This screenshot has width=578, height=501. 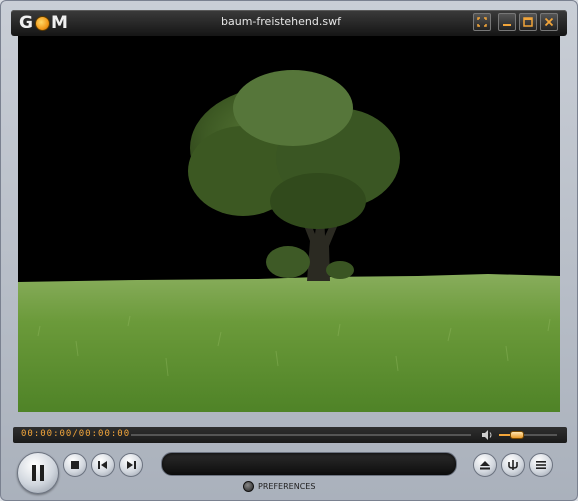 What do you see at coordinates (281, 21) in the screenshot?
I see `window-title: baum-freistehend.swf` at bounding box center [281, 21].